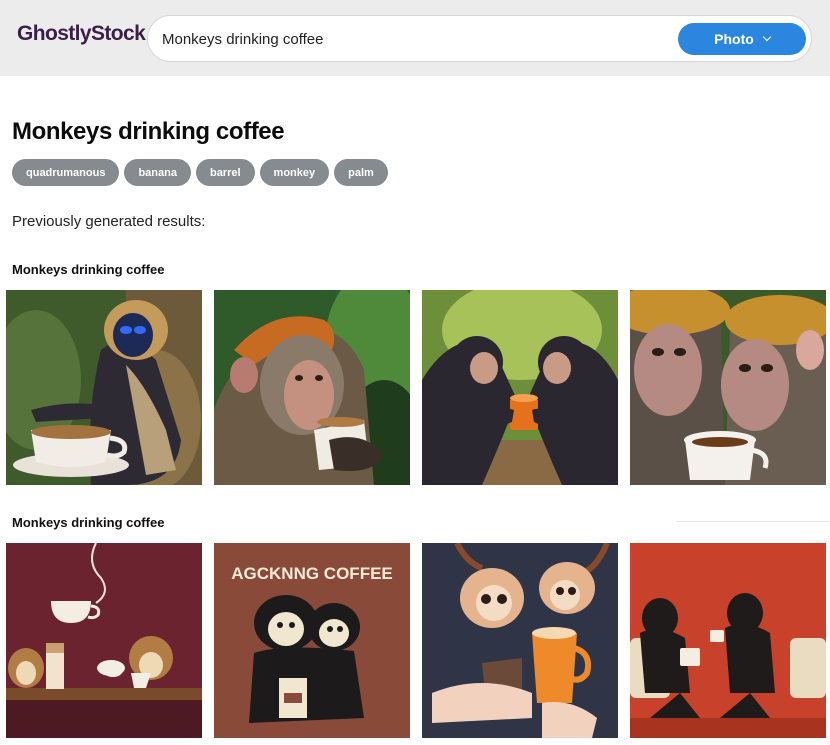  I want to click on poster-text: AGCKNNG COFFEE, so click(312, 573).